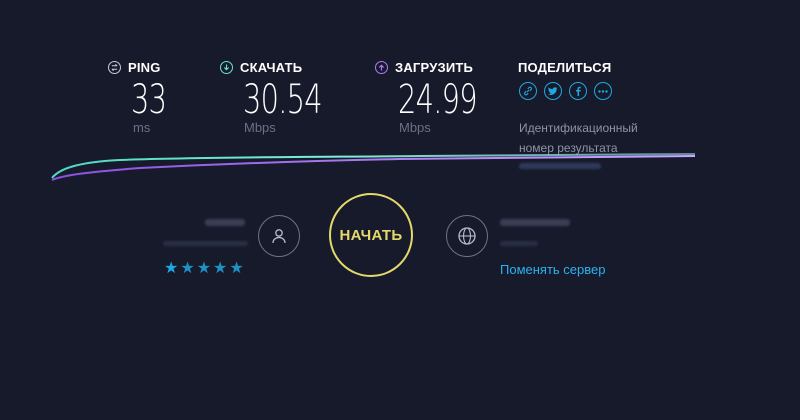  I want to click on provider-name-blurred, so click(225, 222).